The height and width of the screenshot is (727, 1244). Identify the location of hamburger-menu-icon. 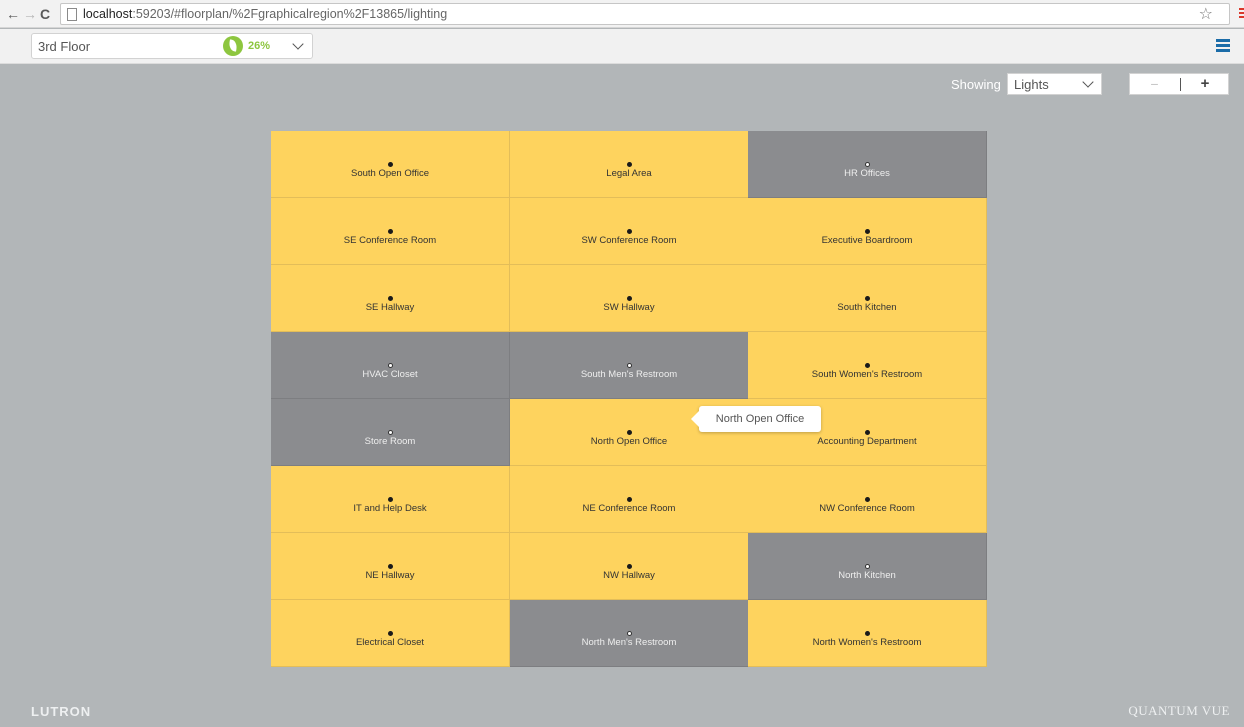
(1223, 45).